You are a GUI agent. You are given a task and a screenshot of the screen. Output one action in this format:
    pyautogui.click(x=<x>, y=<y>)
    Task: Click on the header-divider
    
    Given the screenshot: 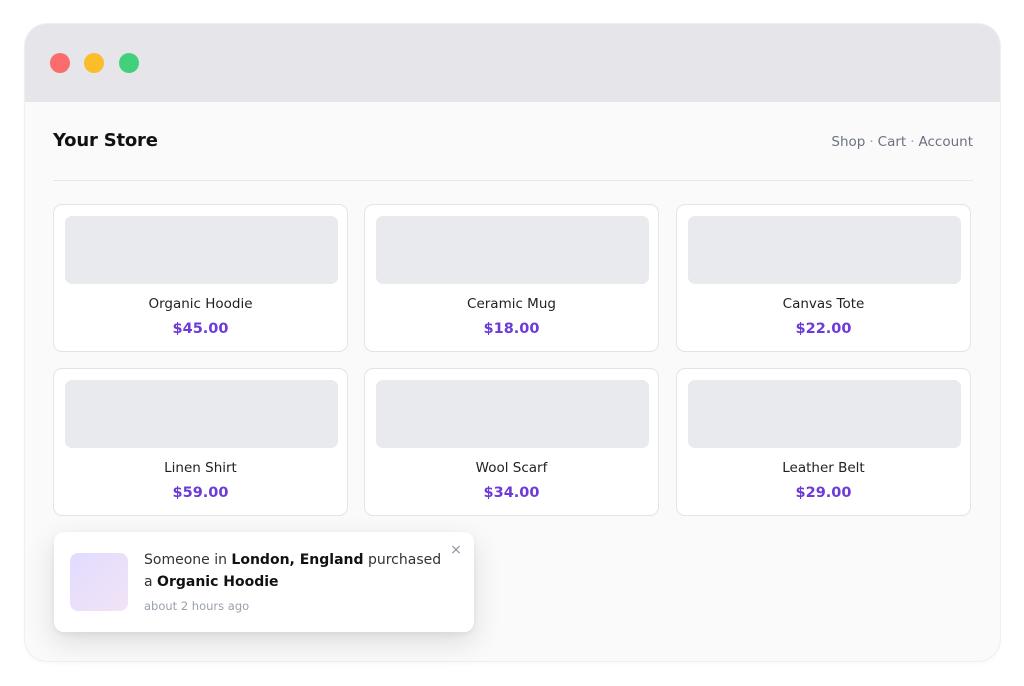 What is the action you would take?
    pyautogui.click(x=513, y=180)
    